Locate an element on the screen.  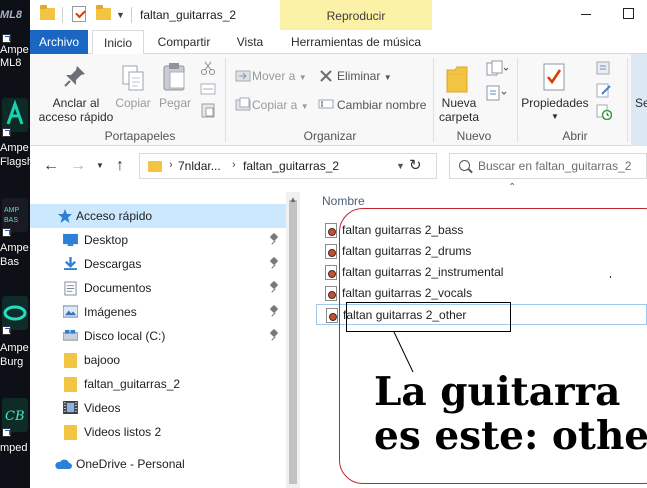
desktop-app-icon: CB is located at coordinates (15, 415).